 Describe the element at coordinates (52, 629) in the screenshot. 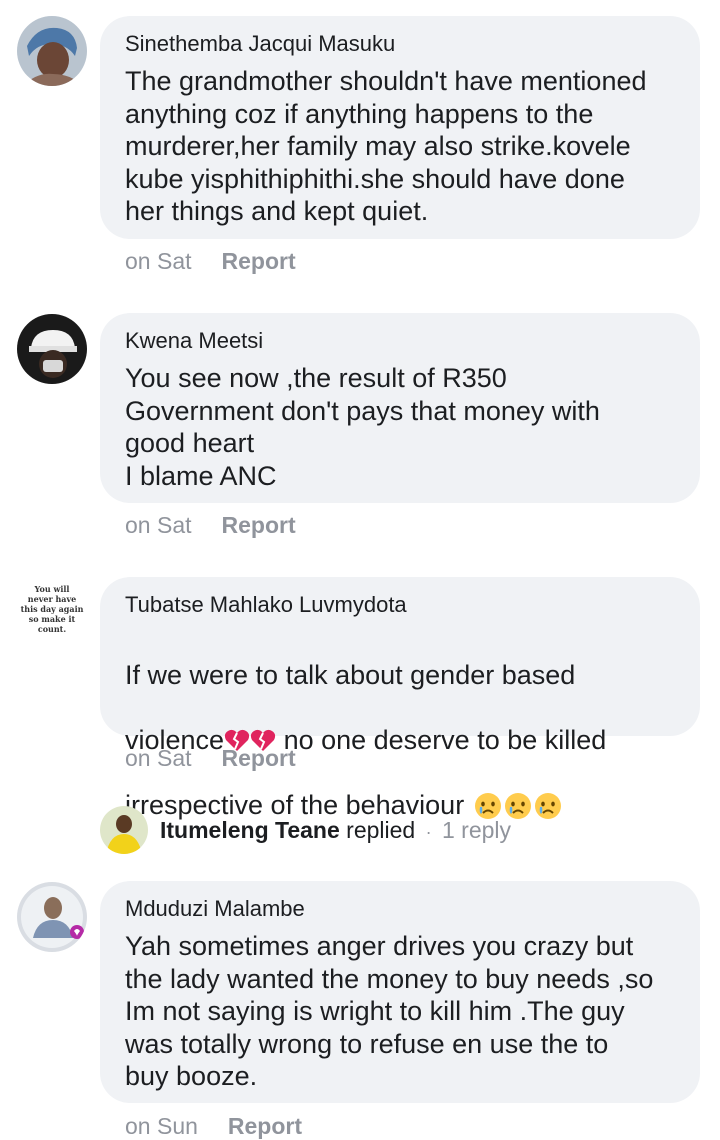

I see `svg-text: count.` at that location.